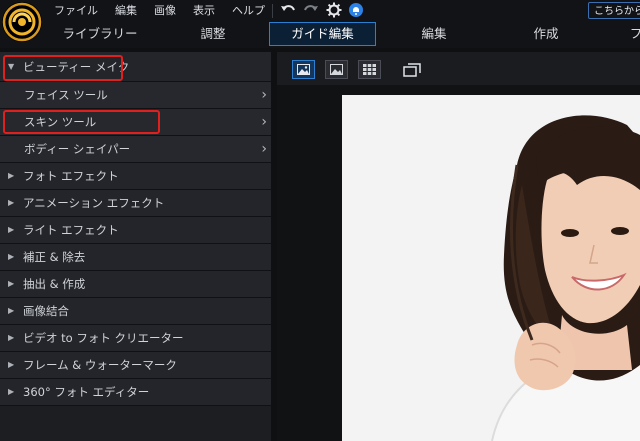 The image size is (640, 441). What do you see at coordinates (165, 11) in the screenshot?
I see `menu-image: 画像` at bounding box center [165, 11].